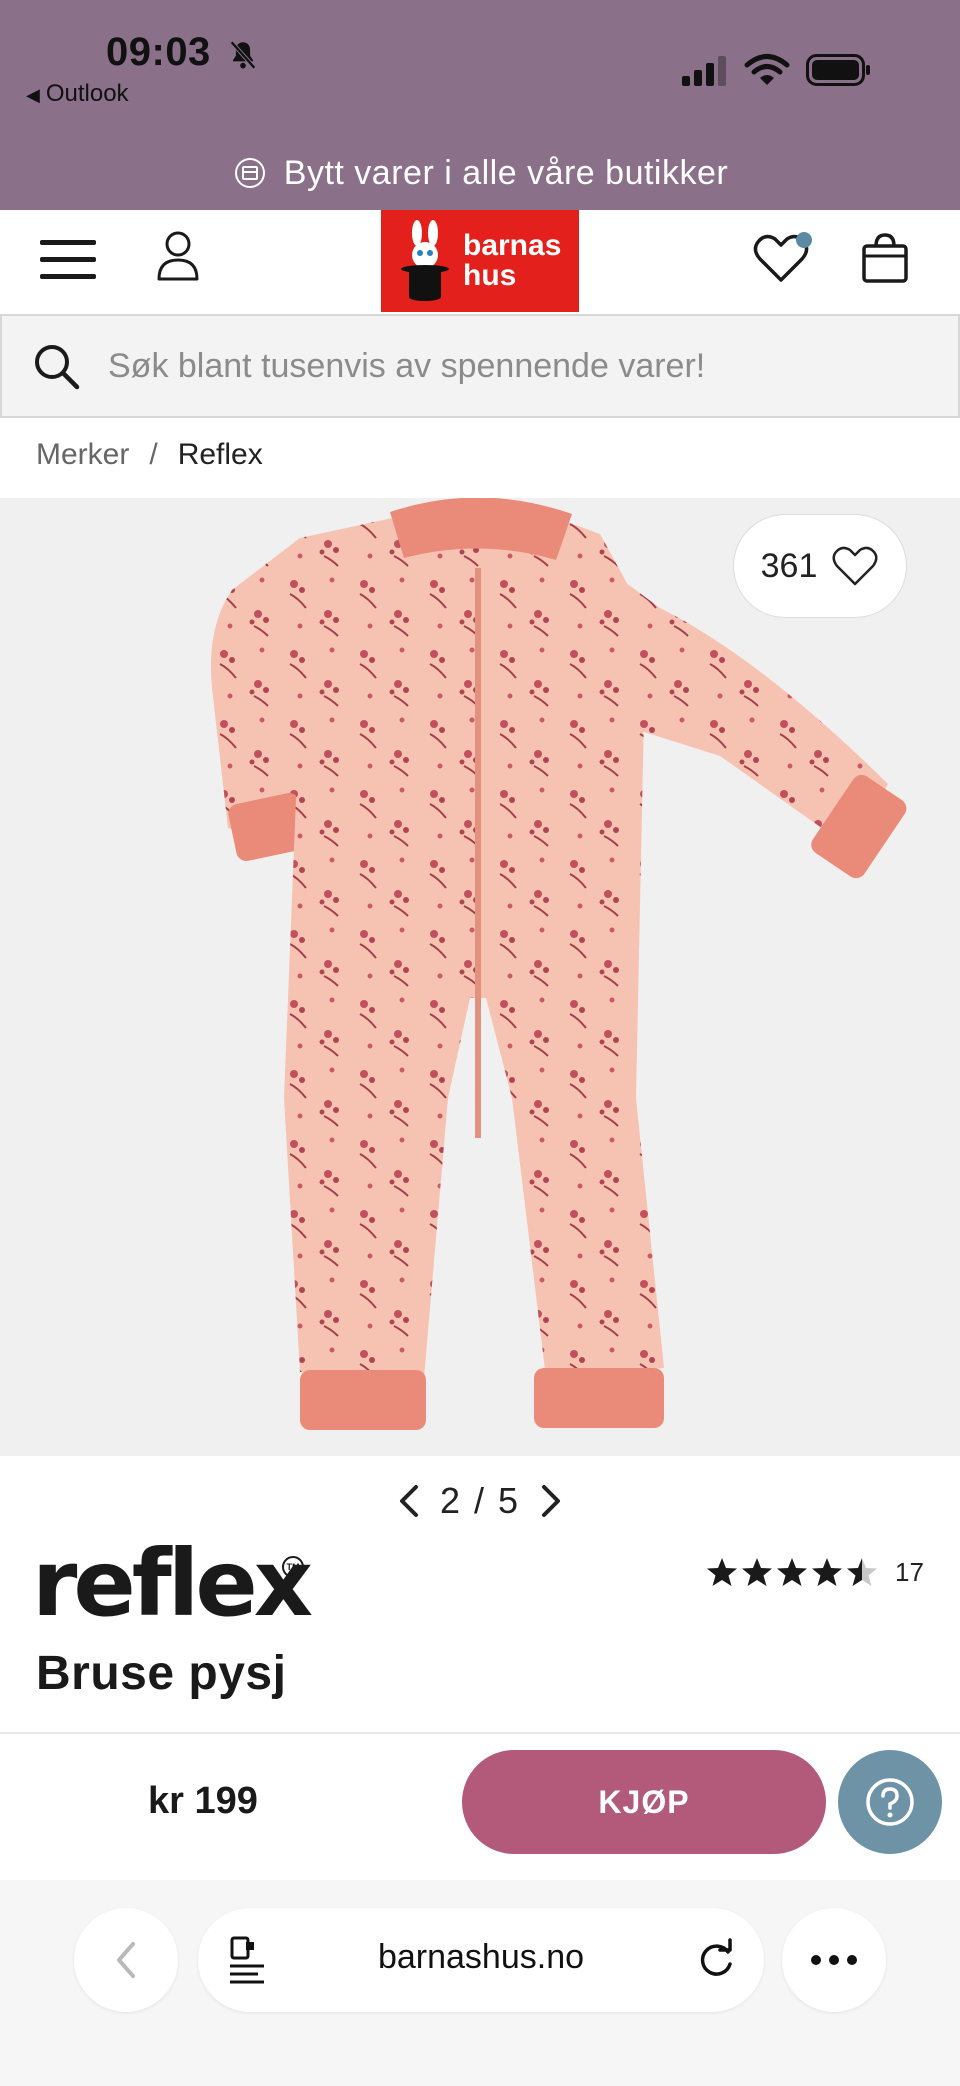 This screenshot has width=960, height=2086. Describe the element at coordinates (87, 93) in the screenshot. I see `back-app-label: Outlook` at that location.